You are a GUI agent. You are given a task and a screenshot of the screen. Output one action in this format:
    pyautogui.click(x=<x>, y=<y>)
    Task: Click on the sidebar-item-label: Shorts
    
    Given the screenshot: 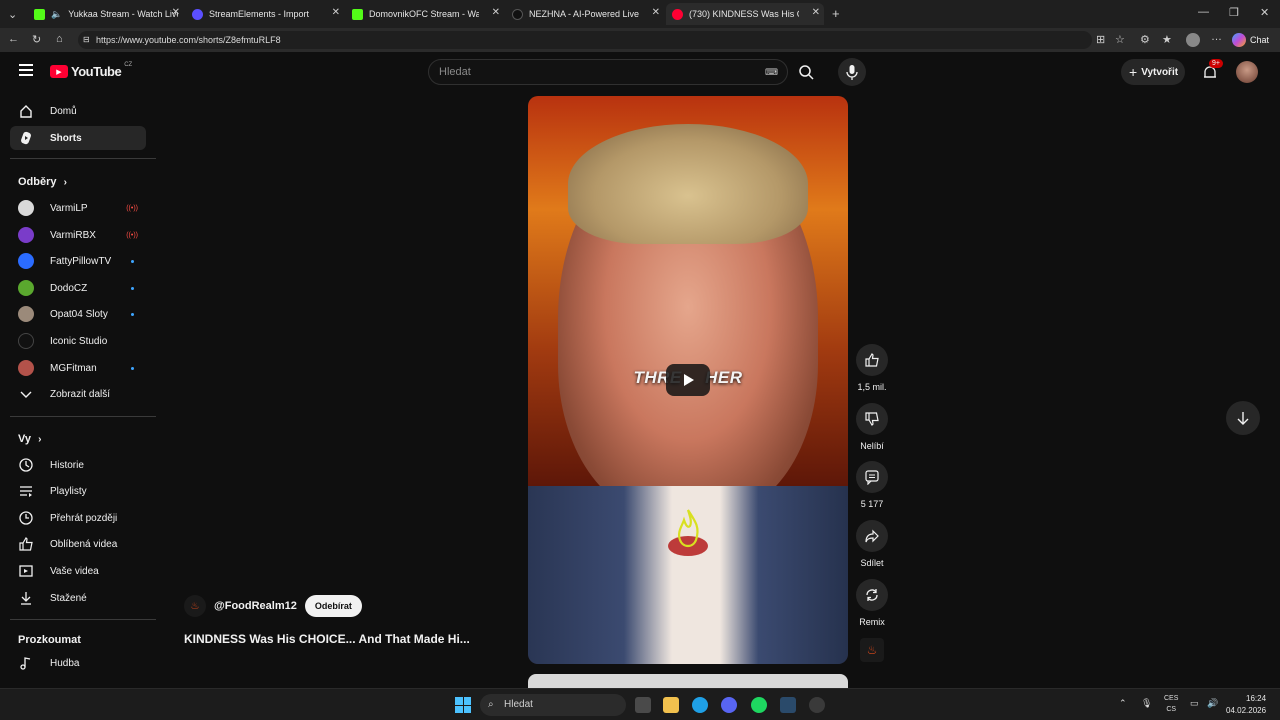 What is the action you would take?
    pyautogui.click(x=66, y=138)
    